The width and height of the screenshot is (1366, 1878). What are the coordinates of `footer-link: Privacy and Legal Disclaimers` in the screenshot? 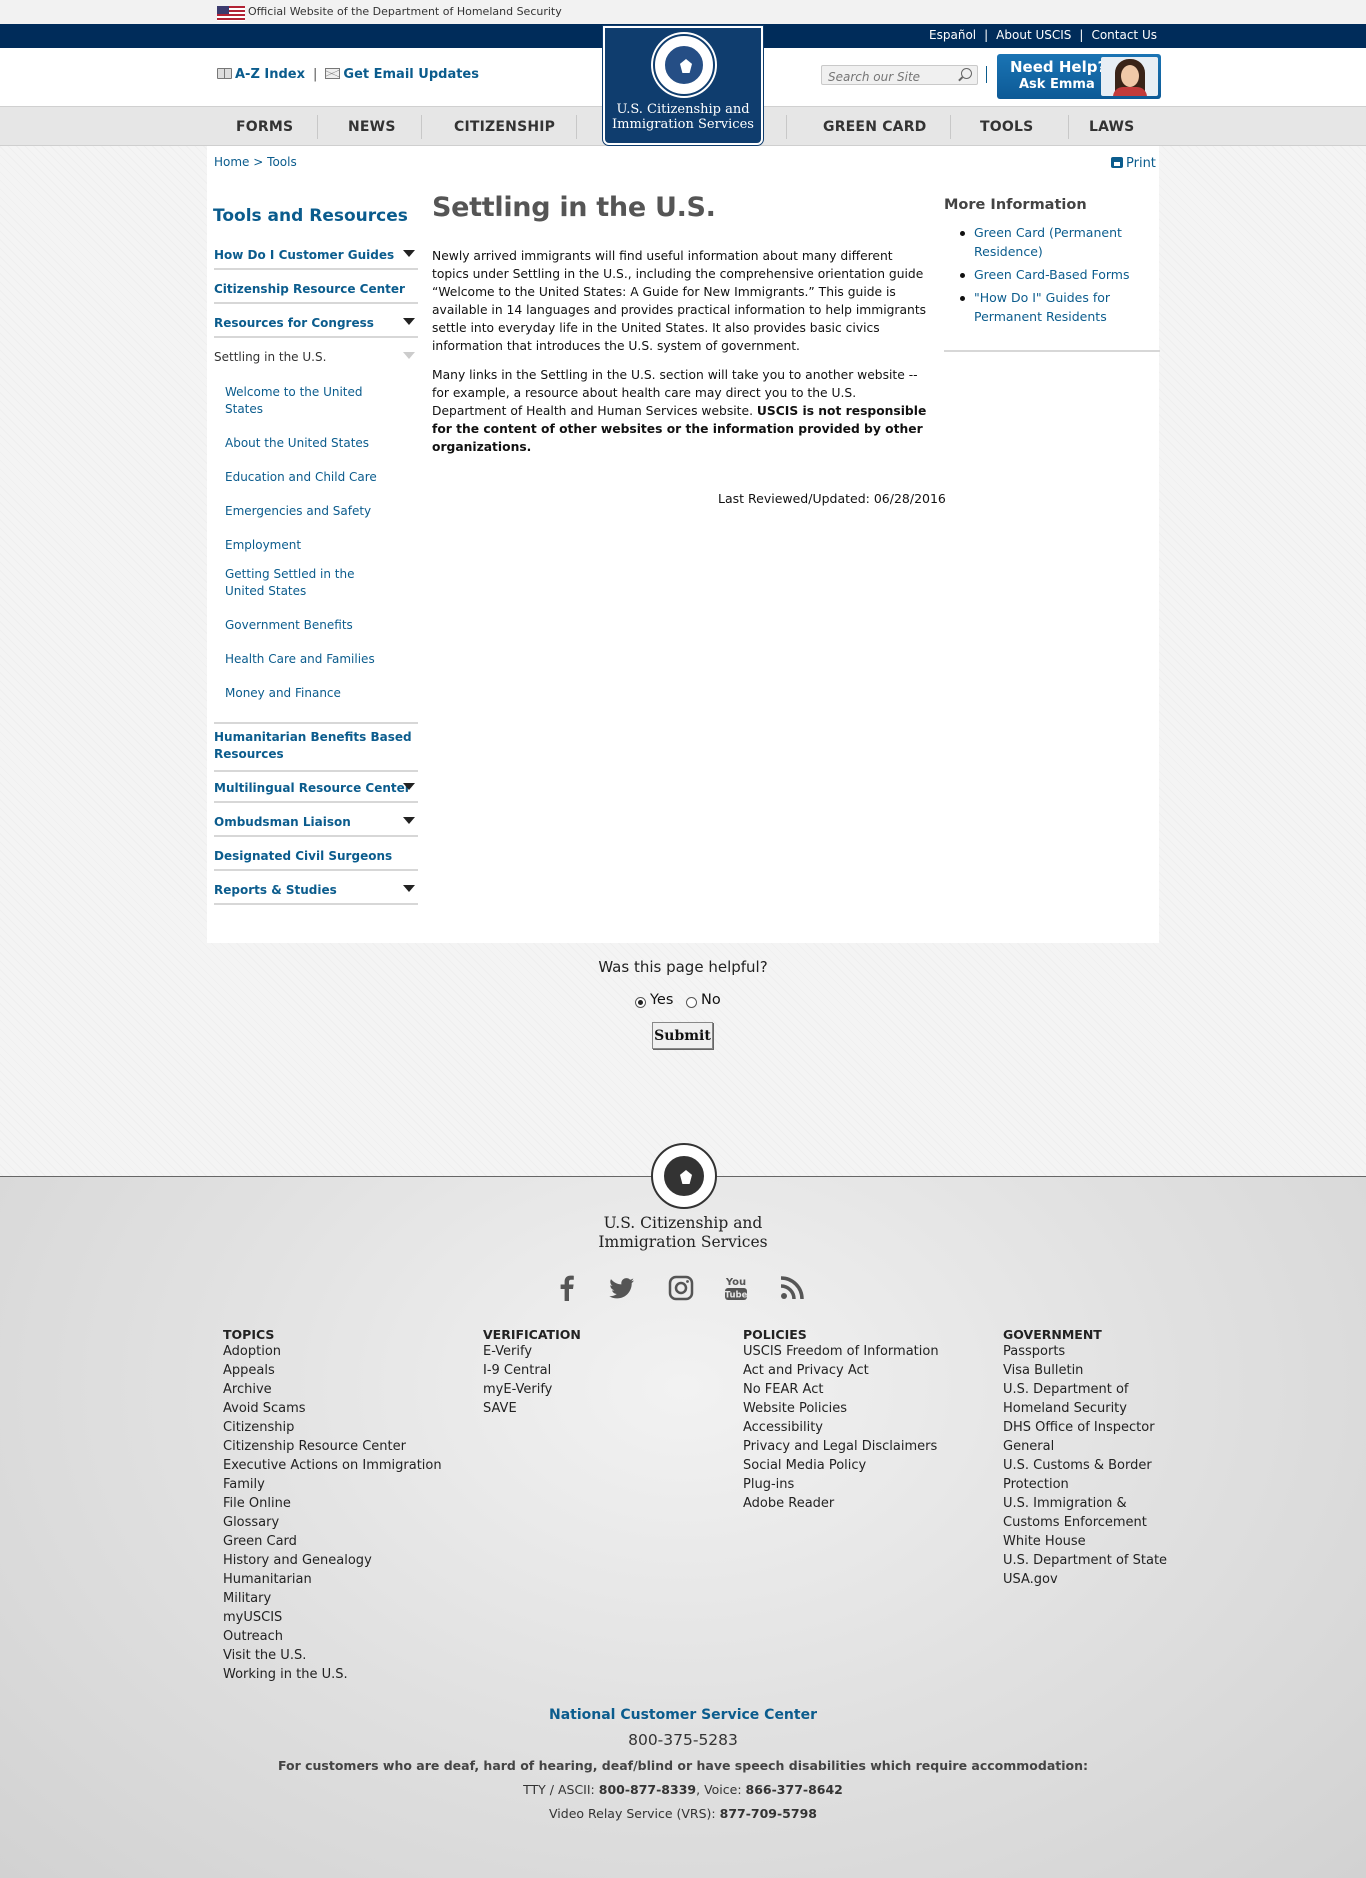 It's located at (840, 1446).